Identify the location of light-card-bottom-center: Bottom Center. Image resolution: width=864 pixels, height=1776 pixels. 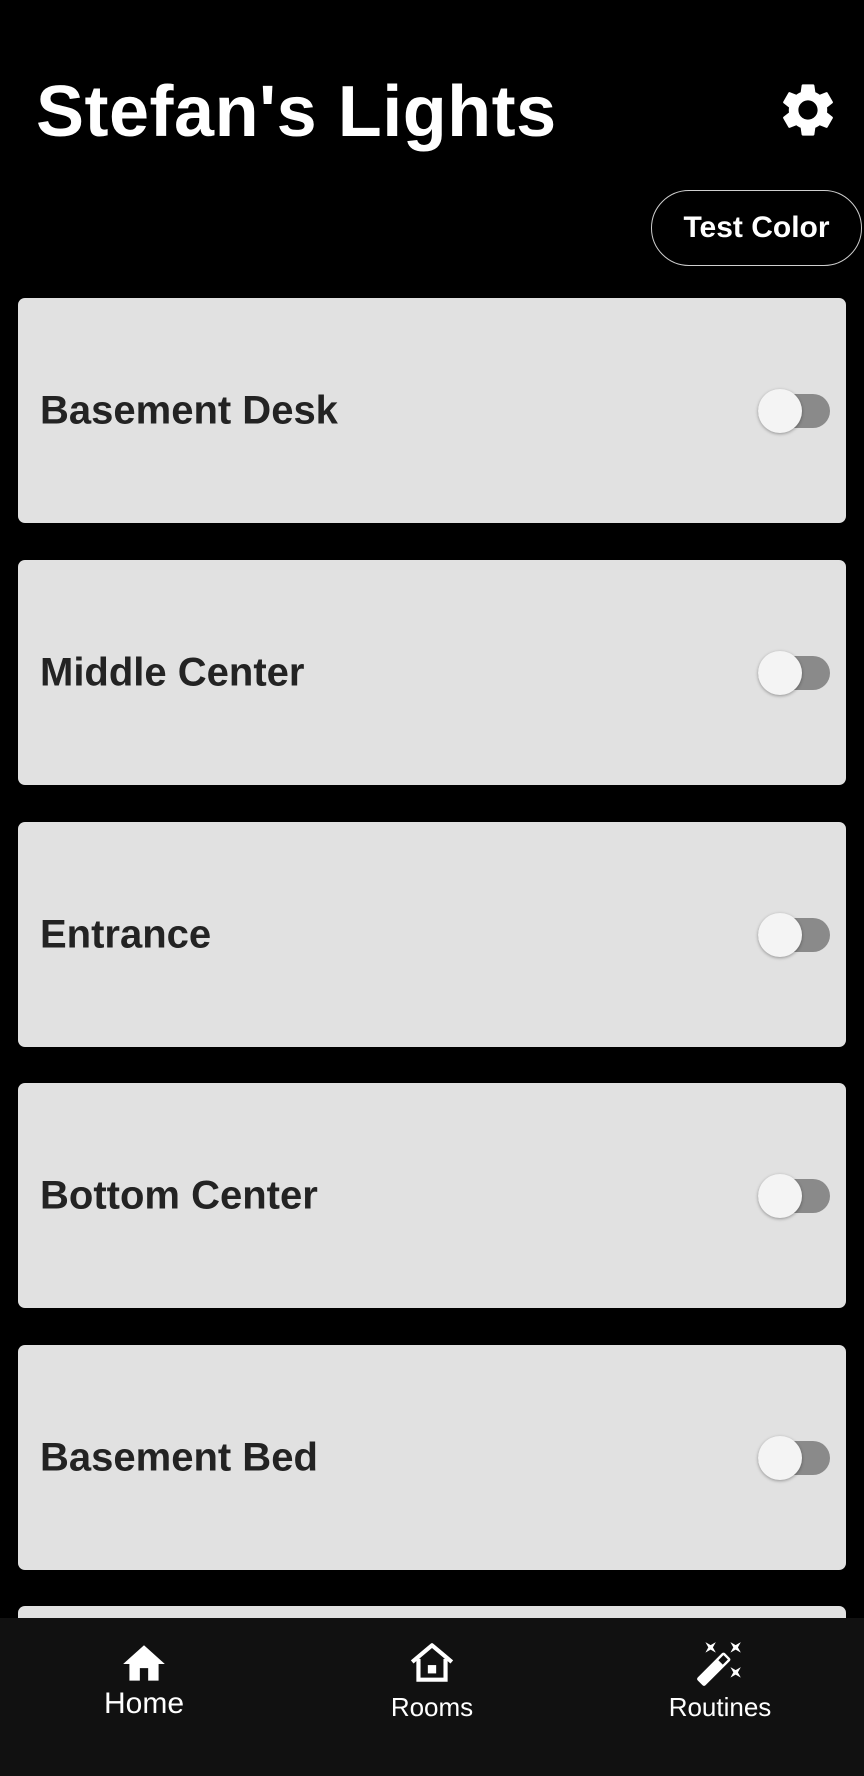
(432, 1195).